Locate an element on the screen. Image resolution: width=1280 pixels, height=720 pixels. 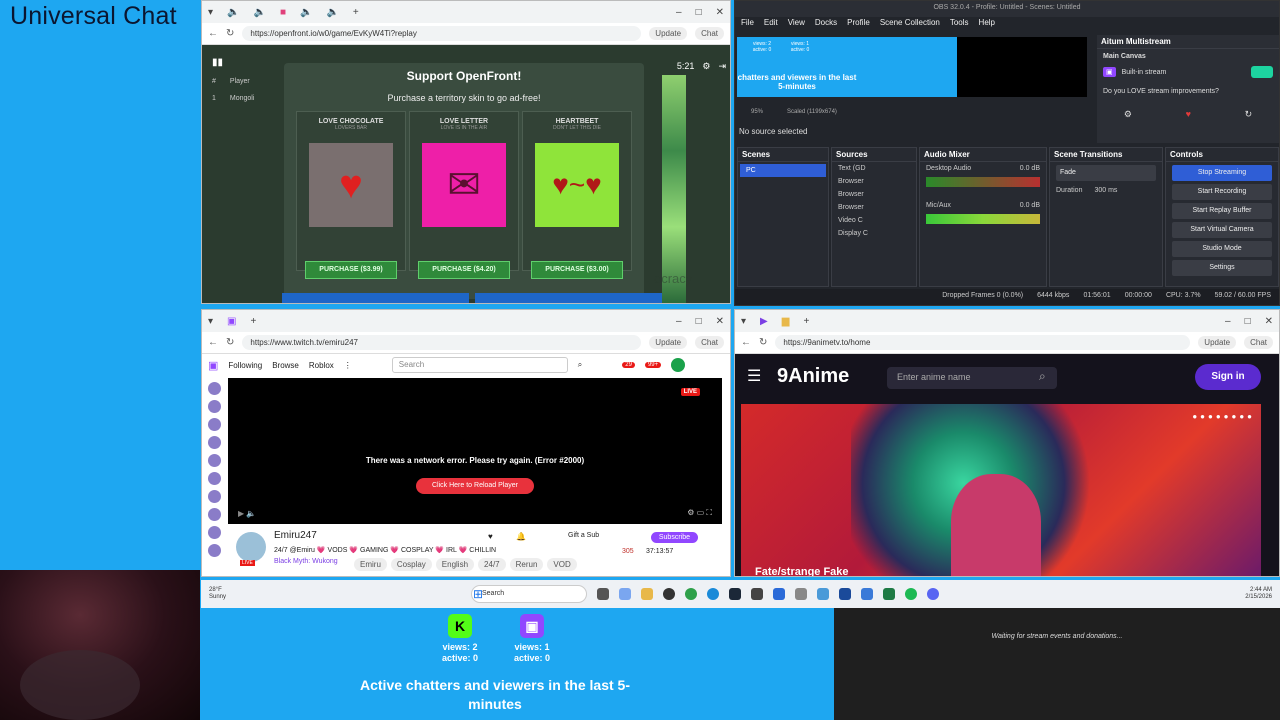
tag: VOD is located at coordinates (562, 564).